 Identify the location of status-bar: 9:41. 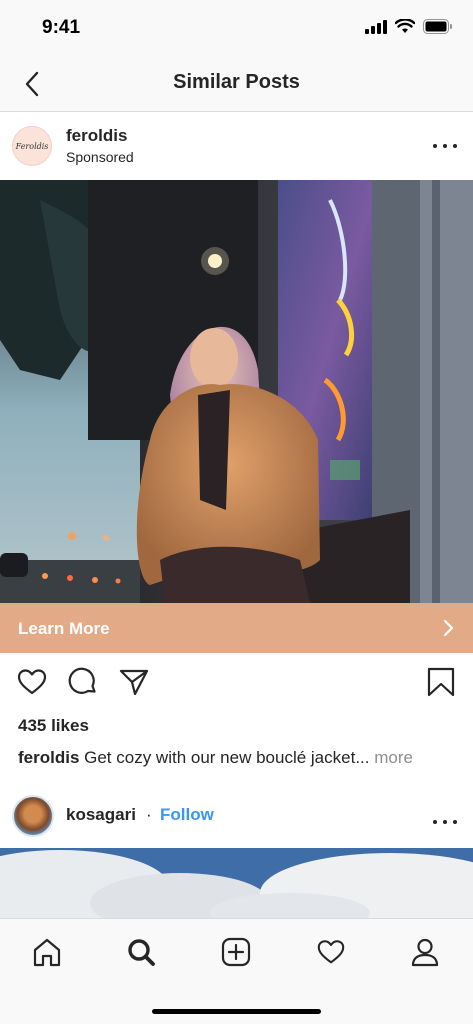
(236, 28).